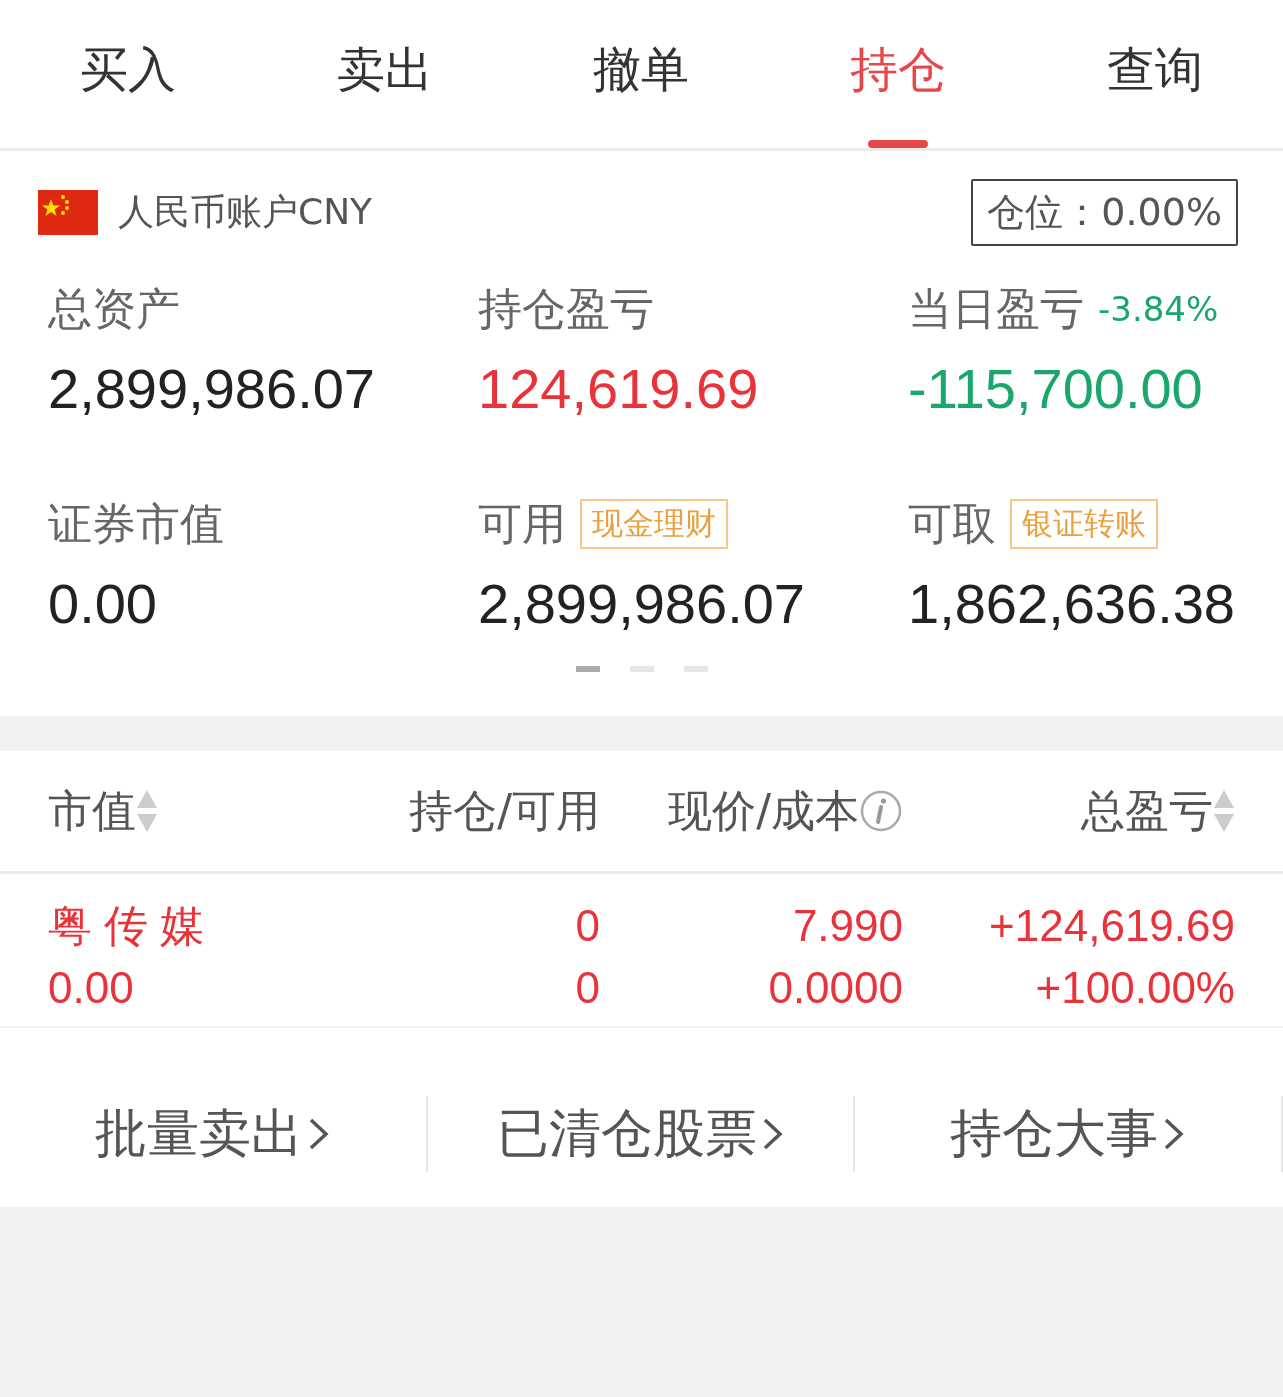  What do you see at coordinates (641, 1134) in the screenshot?
I see `link-button: 已清仓股票` at bounding box center [641, 1134].